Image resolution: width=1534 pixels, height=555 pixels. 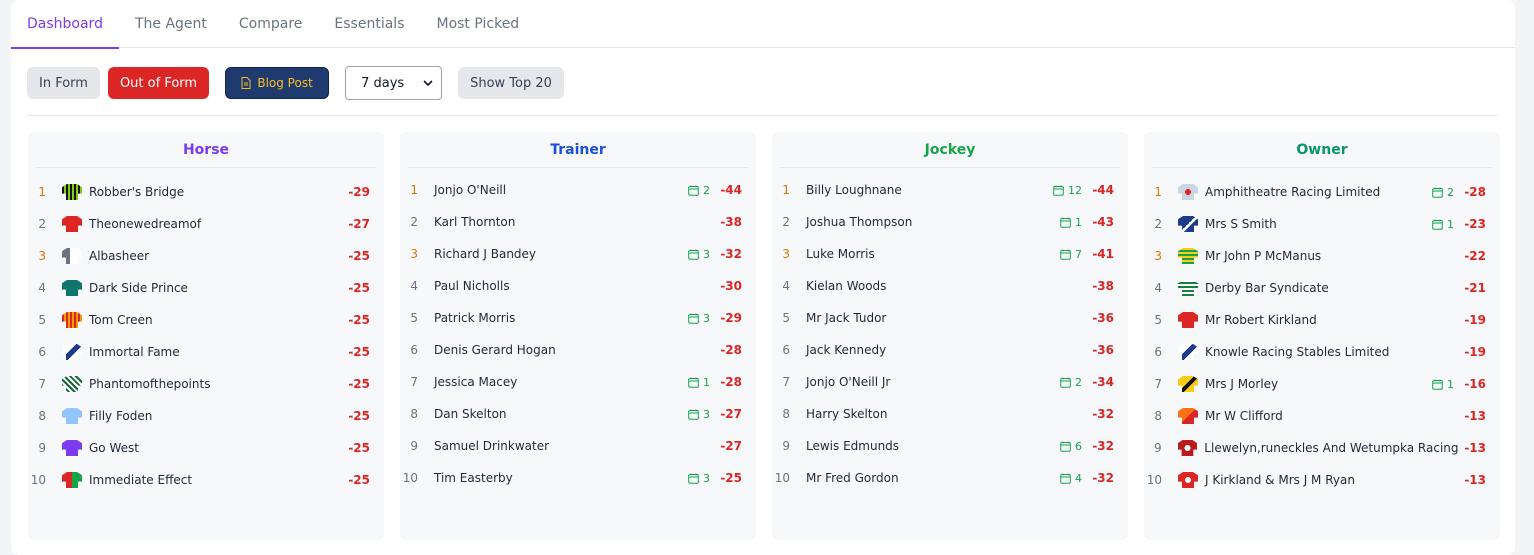 I want to click on owner-name: Mrs S Smith, so click(x=1318, y=224).